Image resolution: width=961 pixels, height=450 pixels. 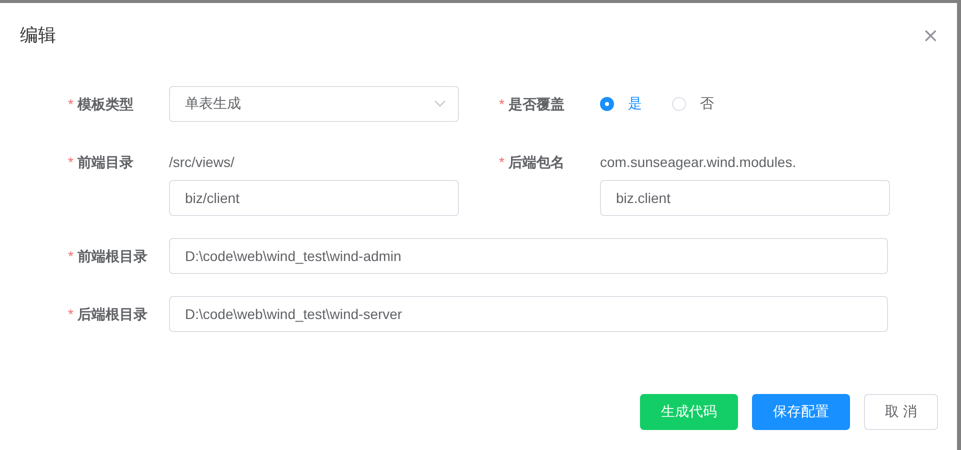 What do you see at coordinates (201, 162) in the screenshot?
I see `path-prefix: /src/views/` at bounding box center [201, 162].